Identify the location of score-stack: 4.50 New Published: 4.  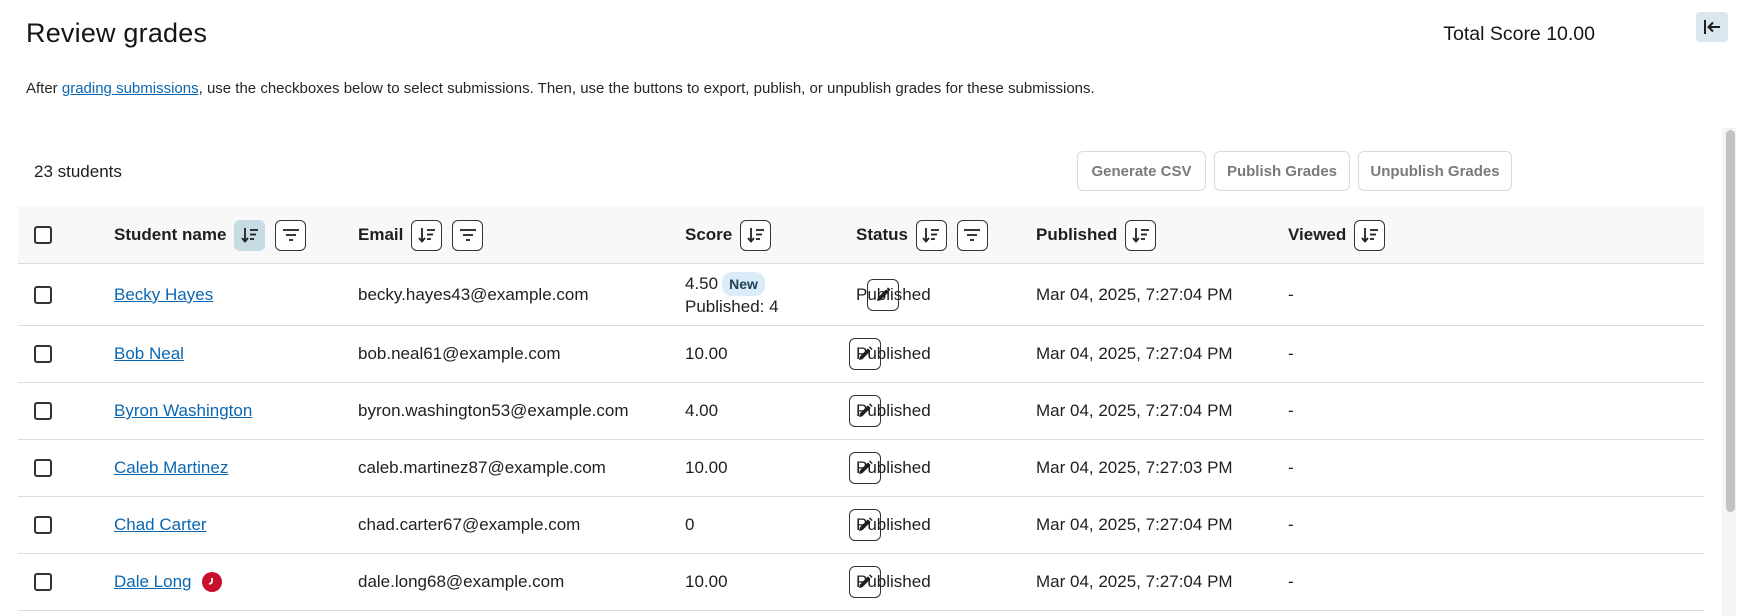
(732, 294).